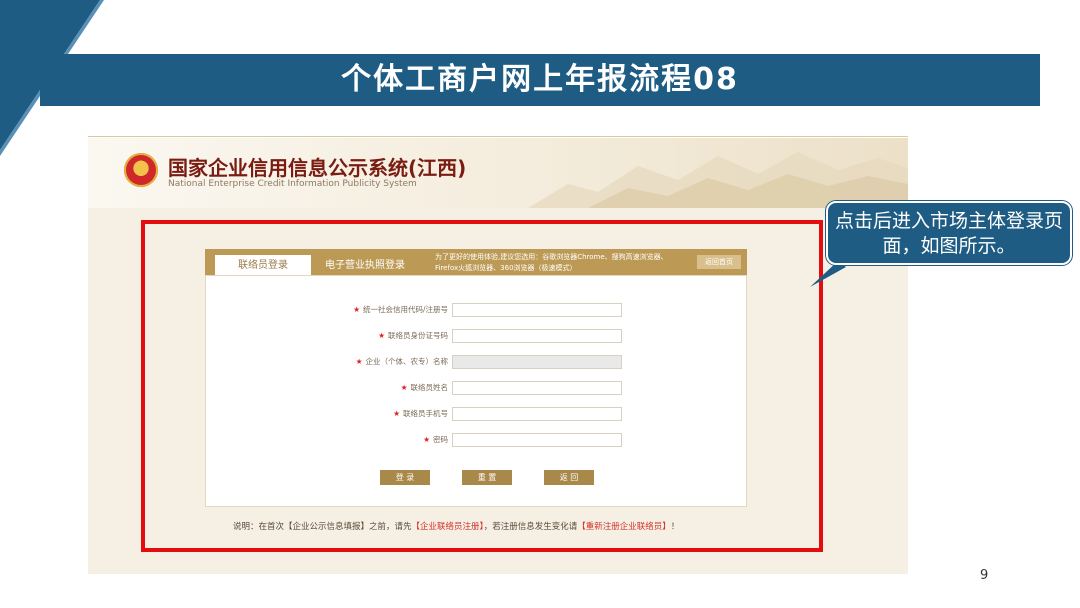  I want to click on great-wall-illustration, so click(718, 180).